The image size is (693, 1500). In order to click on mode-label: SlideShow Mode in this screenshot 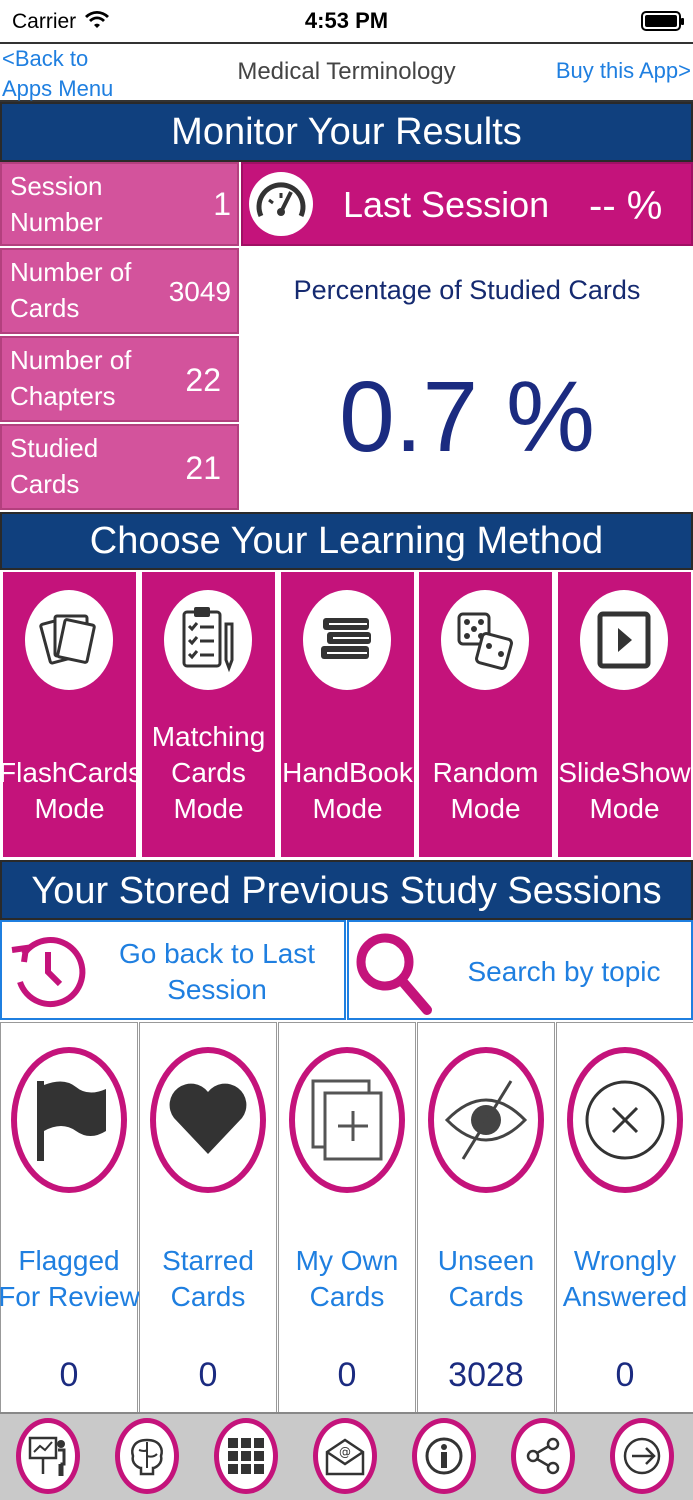, I will do `click(624, 790)`.